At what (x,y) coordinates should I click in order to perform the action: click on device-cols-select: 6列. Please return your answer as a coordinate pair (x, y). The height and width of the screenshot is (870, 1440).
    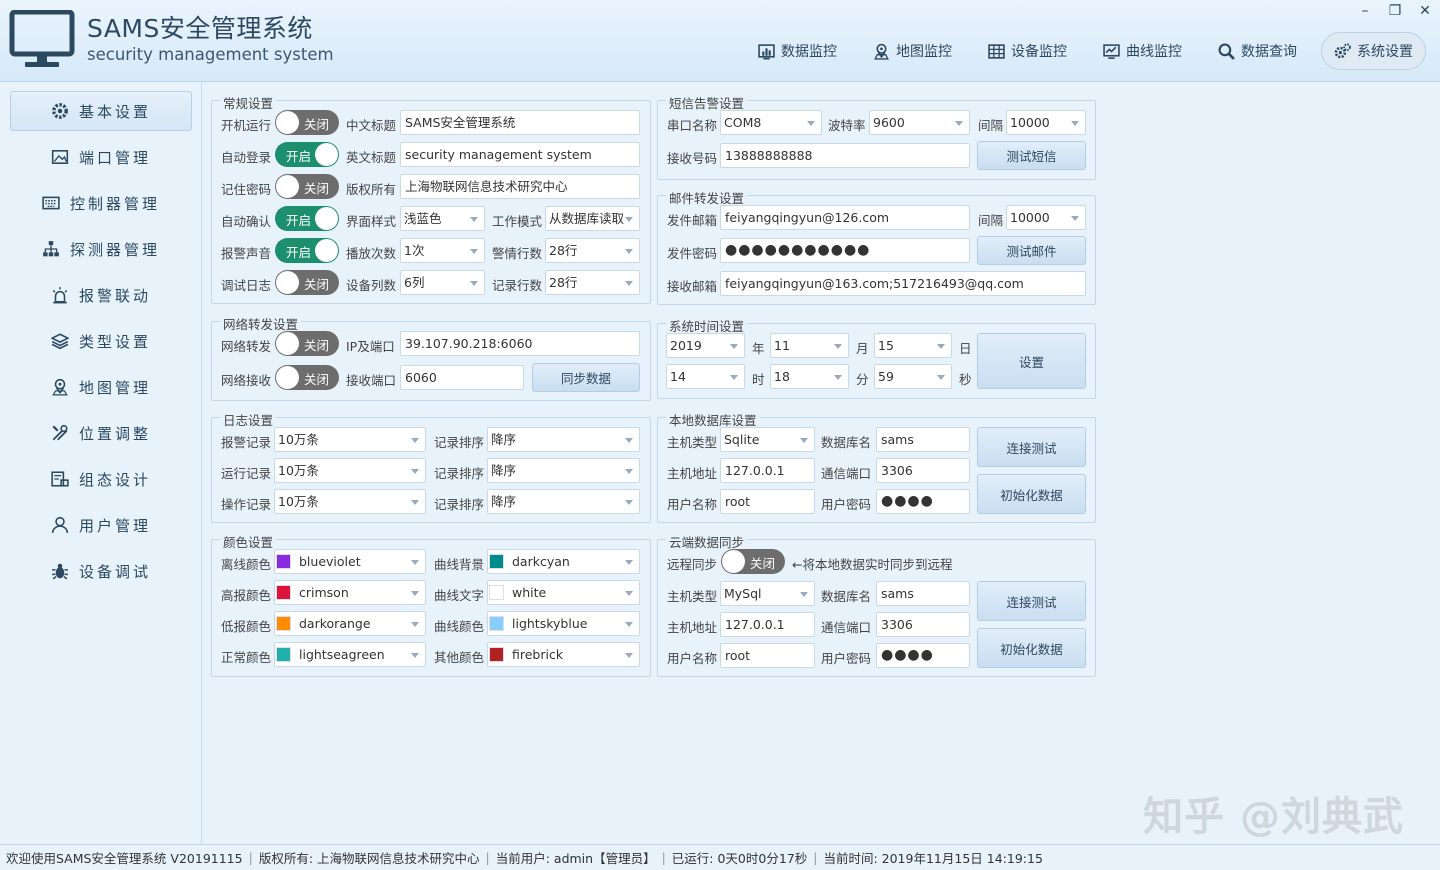
    Looking at the image, I should click on (442, 282).